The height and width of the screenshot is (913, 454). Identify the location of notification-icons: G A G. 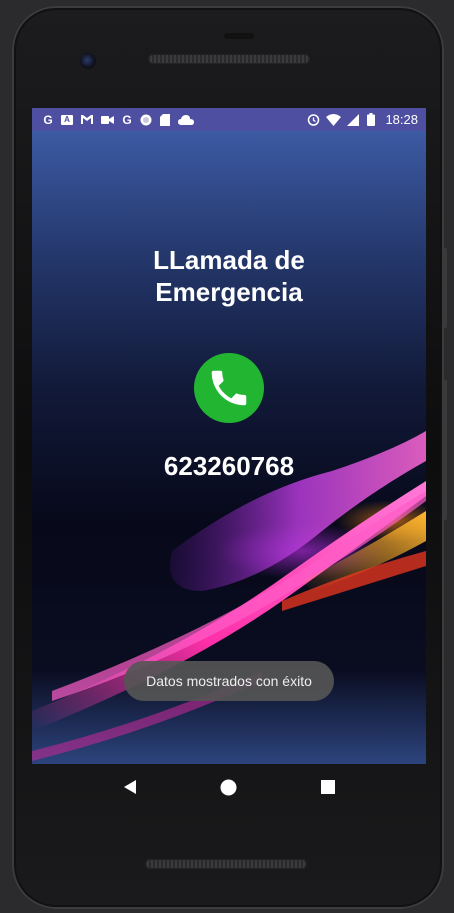
(113, 120).